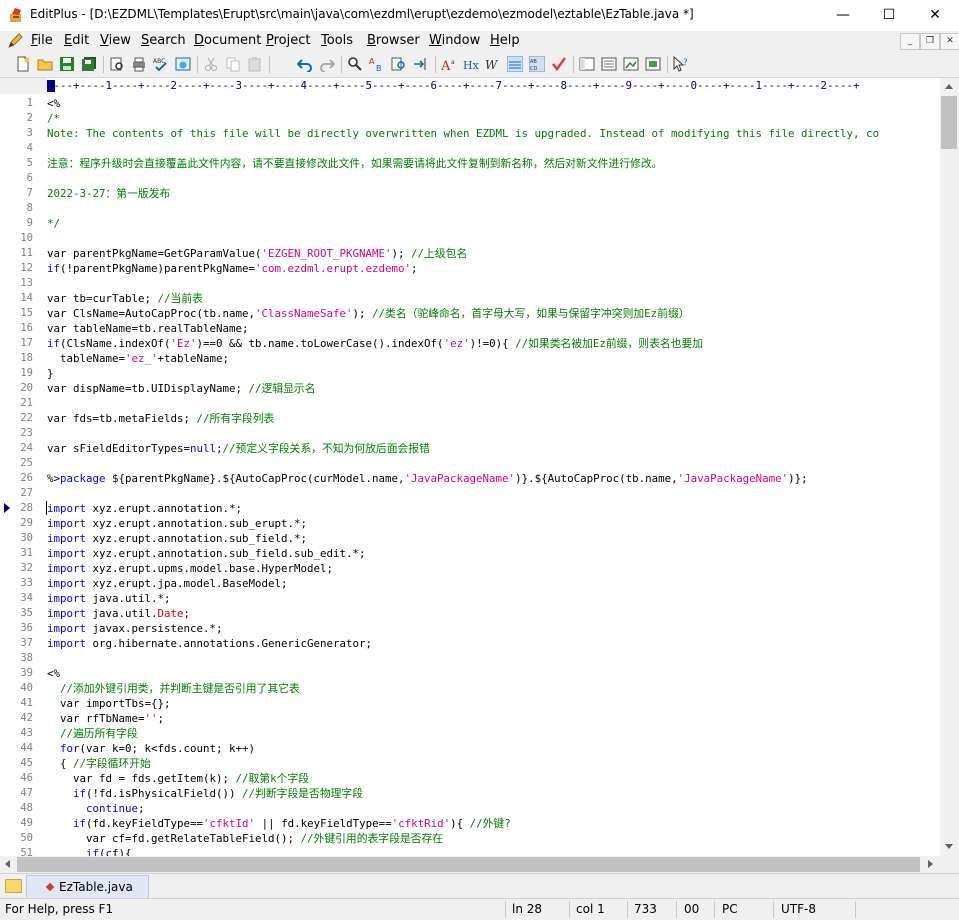  Describe the element at coordinates (139, 64) in the screenshot. I see `print-icon` at that location.